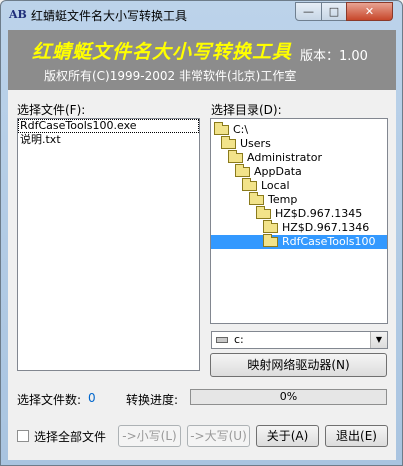 This screenshot has width=403, height=466. Describe the element at coordinates (49, 400) in the screenshot. I see `file-count-label: 选择文件数:` at that location.